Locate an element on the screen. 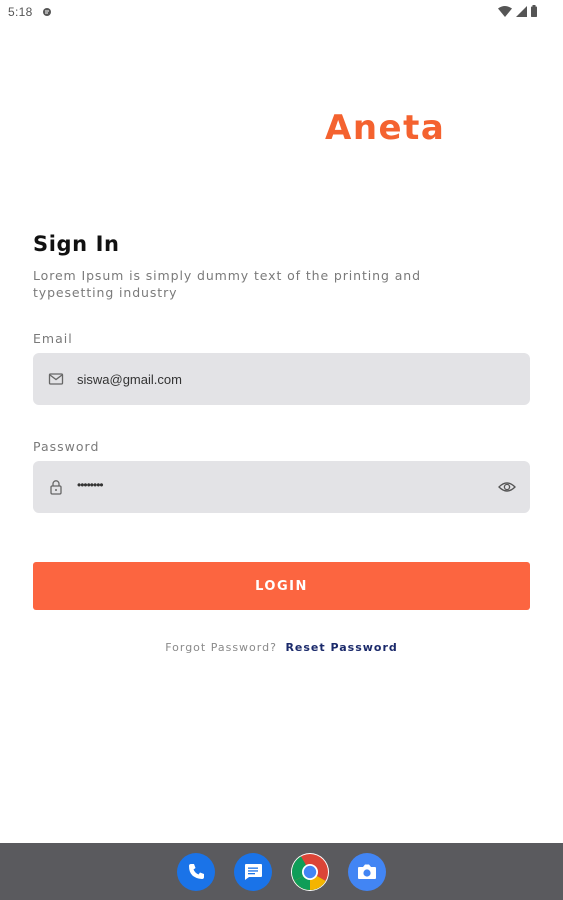 This screenshot has width=563, height=900. status-bar: 5:18 is located at coordinates (281, 12).